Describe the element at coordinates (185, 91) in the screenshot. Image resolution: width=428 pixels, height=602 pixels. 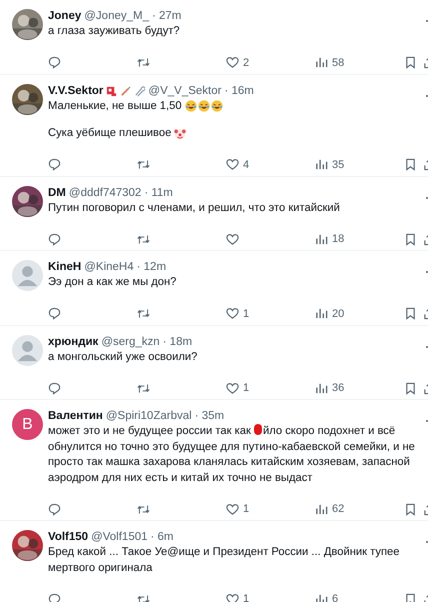
I see `user-handle: @V_V_Sektor` at that location.